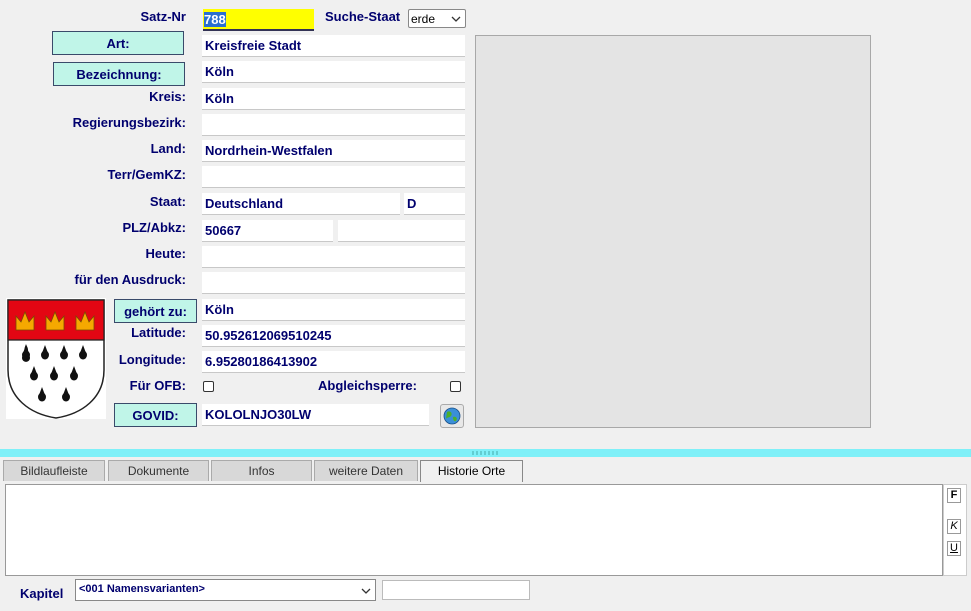 The image size is (971, 611). Describe the element at coordinates (333, 72) in the screenshot. I see `bezeichnung-field: Köln` at that location.